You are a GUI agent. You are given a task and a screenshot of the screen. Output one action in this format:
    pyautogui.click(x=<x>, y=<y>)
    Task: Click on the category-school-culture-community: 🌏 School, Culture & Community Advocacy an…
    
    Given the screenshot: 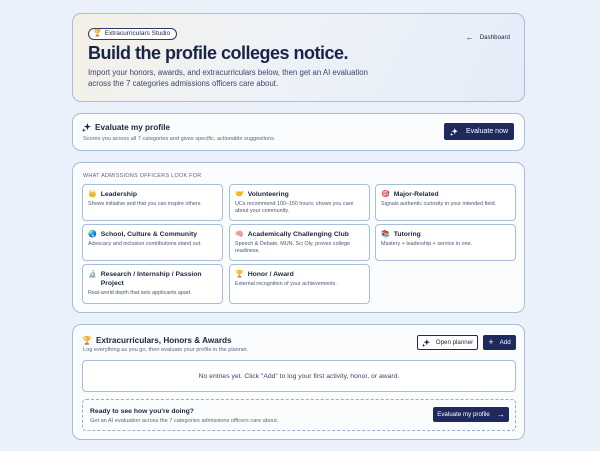 What is the action you would take?
    pyautogui.click(x=152, y=242)
    